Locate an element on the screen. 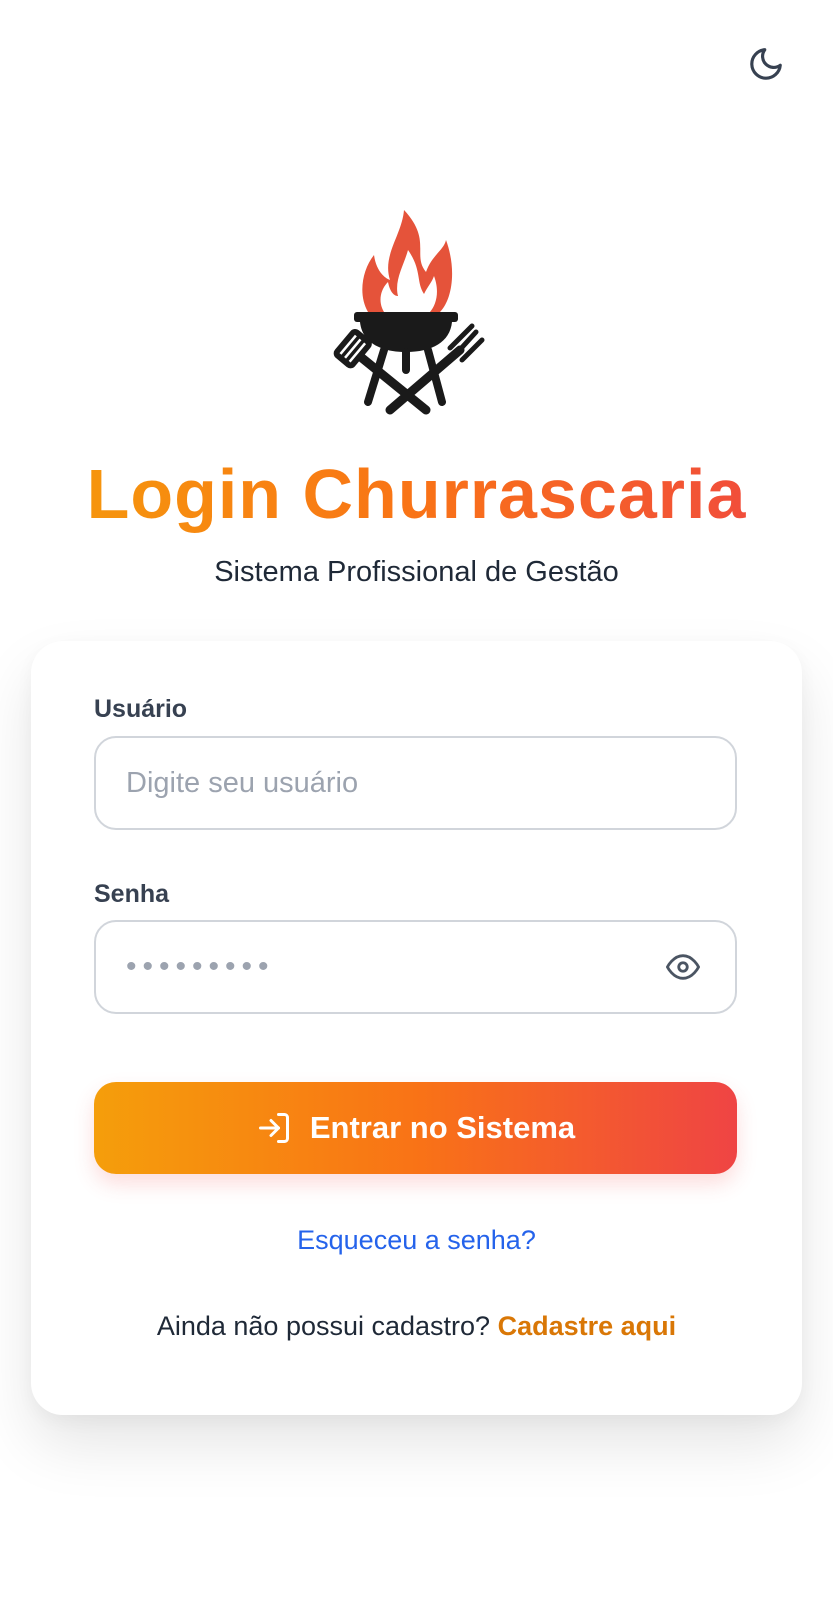  app-title: Login Churrascaria is located at coordinates (416, 494).